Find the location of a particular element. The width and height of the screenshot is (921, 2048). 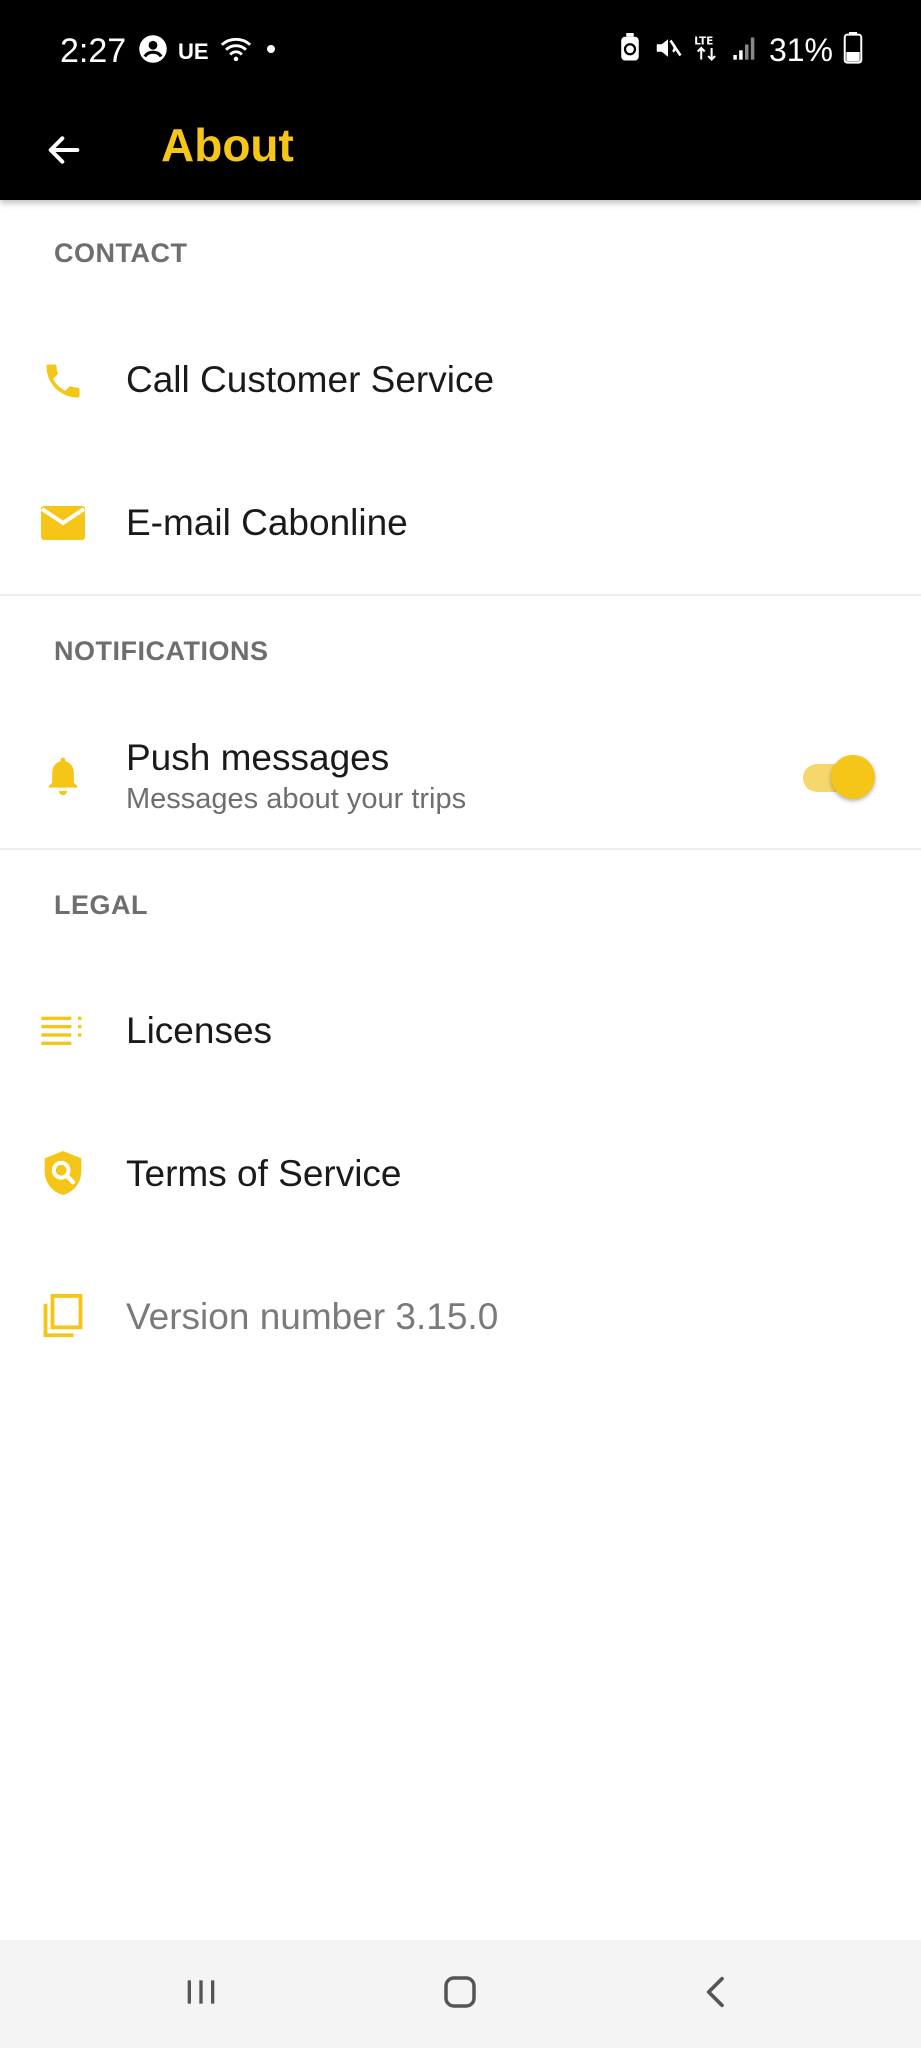

mute-icon is located at coordinates (668, 50).